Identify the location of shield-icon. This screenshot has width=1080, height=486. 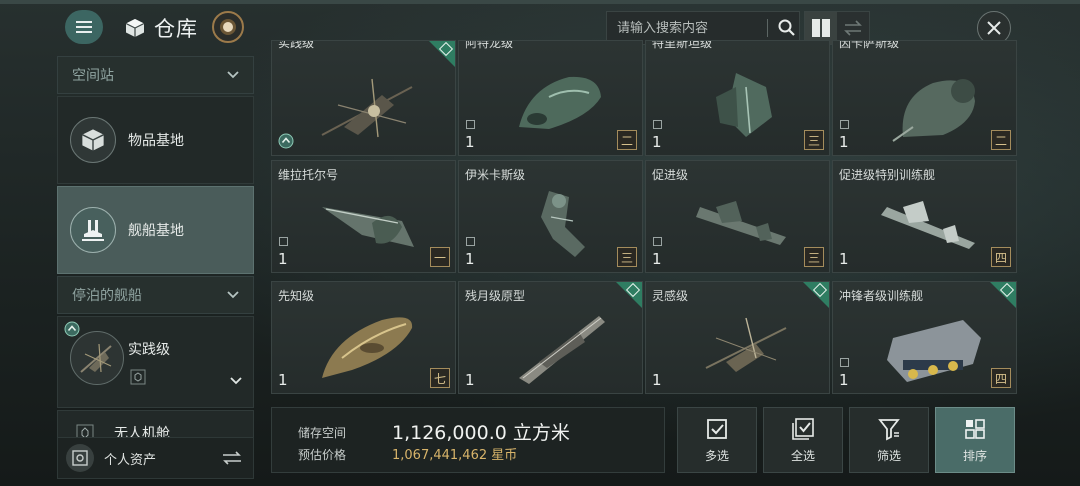
(138, 377).